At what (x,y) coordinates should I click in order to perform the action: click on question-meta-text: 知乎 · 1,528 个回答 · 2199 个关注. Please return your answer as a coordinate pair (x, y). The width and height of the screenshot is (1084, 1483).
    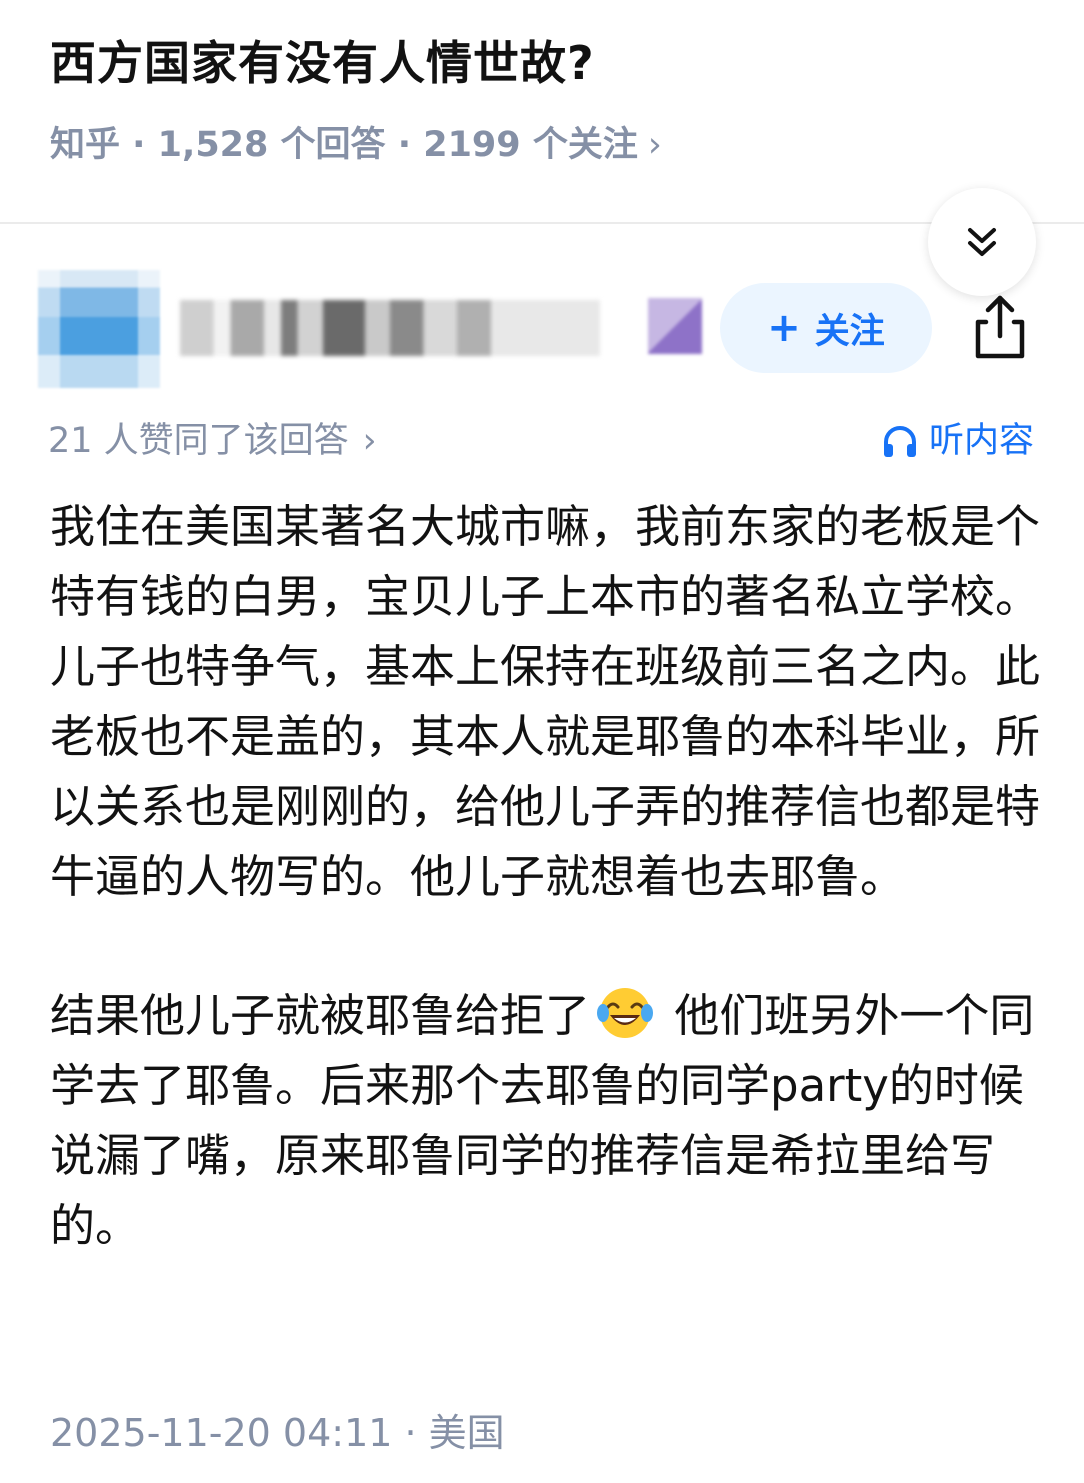
    Looking at the image, I should click on (344, 145).